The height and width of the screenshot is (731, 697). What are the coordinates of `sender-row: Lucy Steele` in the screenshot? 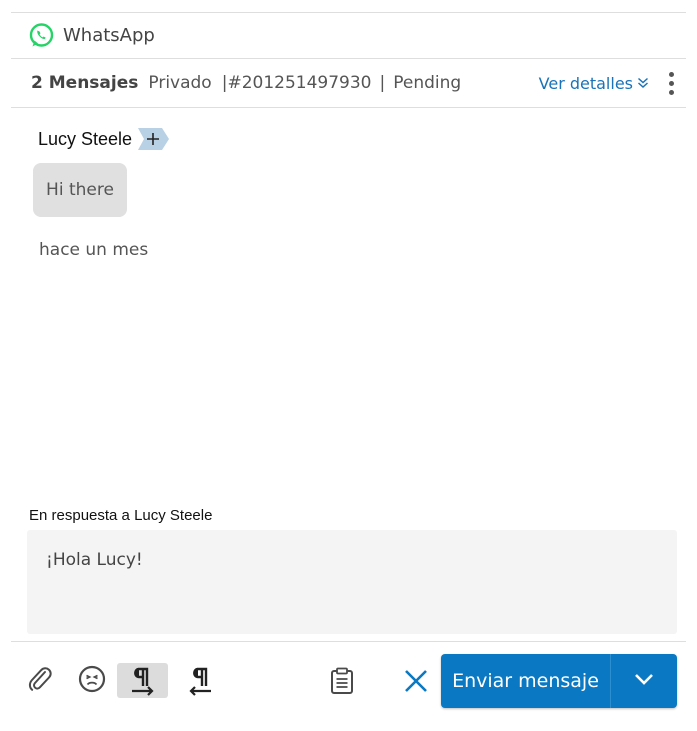 It's located at (104, 139).